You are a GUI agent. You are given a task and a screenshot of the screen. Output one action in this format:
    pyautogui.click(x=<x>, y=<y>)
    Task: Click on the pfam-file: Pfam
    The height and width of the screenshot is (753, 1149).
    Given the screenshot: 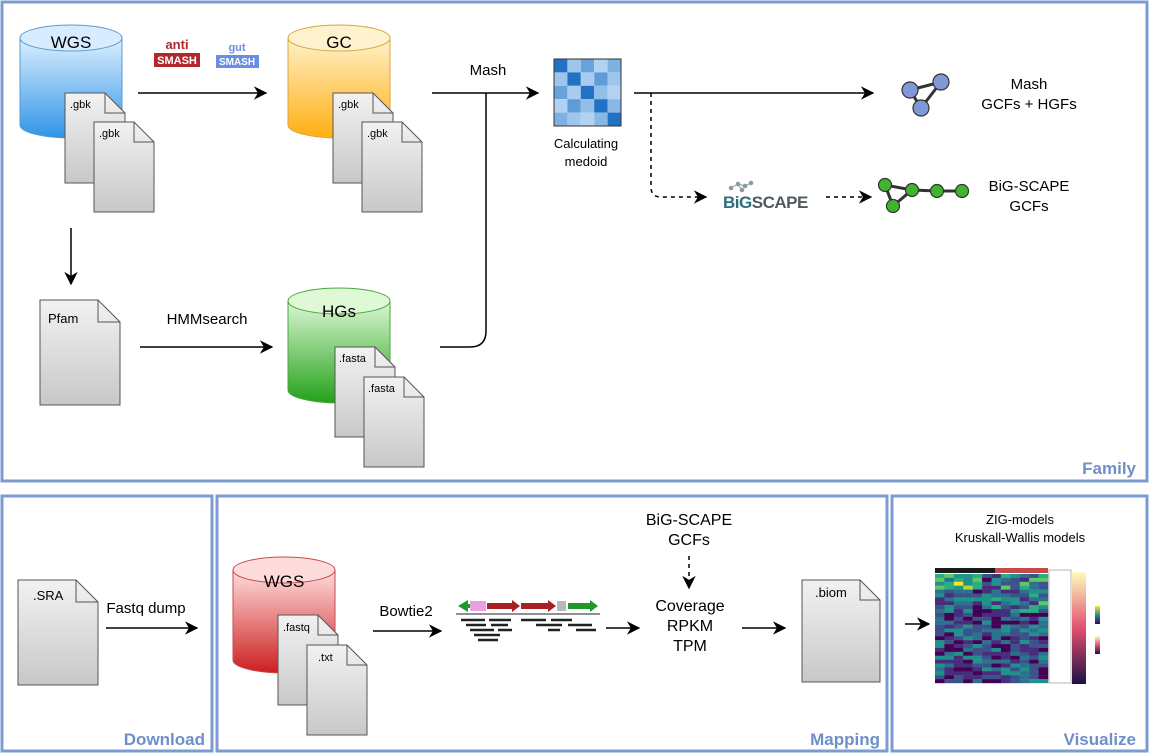 What is the action you would take?
    pyautogui.click(x=80, y=352)
    